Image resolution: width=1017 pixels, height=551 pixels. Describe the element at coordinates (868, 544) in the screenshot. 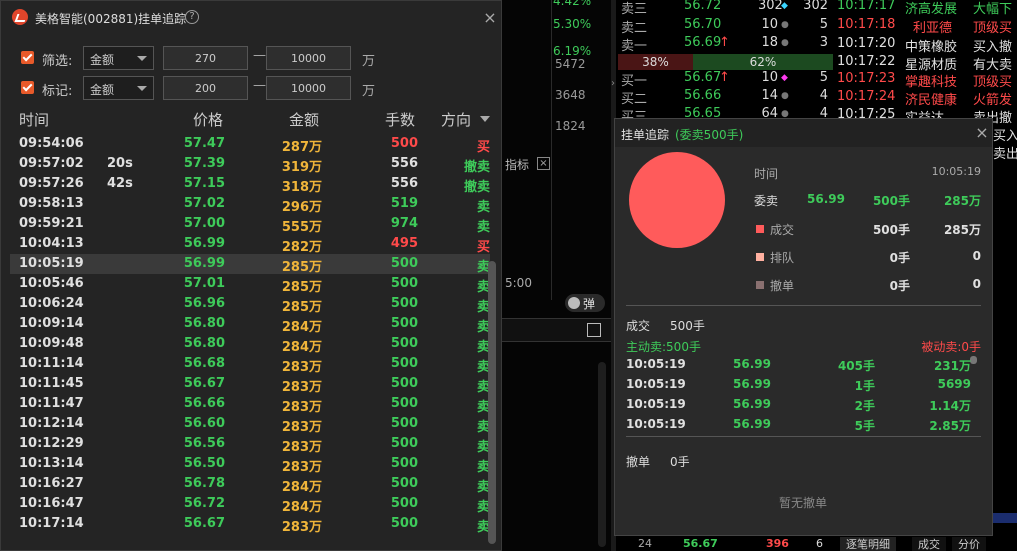

I see `tab-tick-detail: 逐笔明细` at that location.